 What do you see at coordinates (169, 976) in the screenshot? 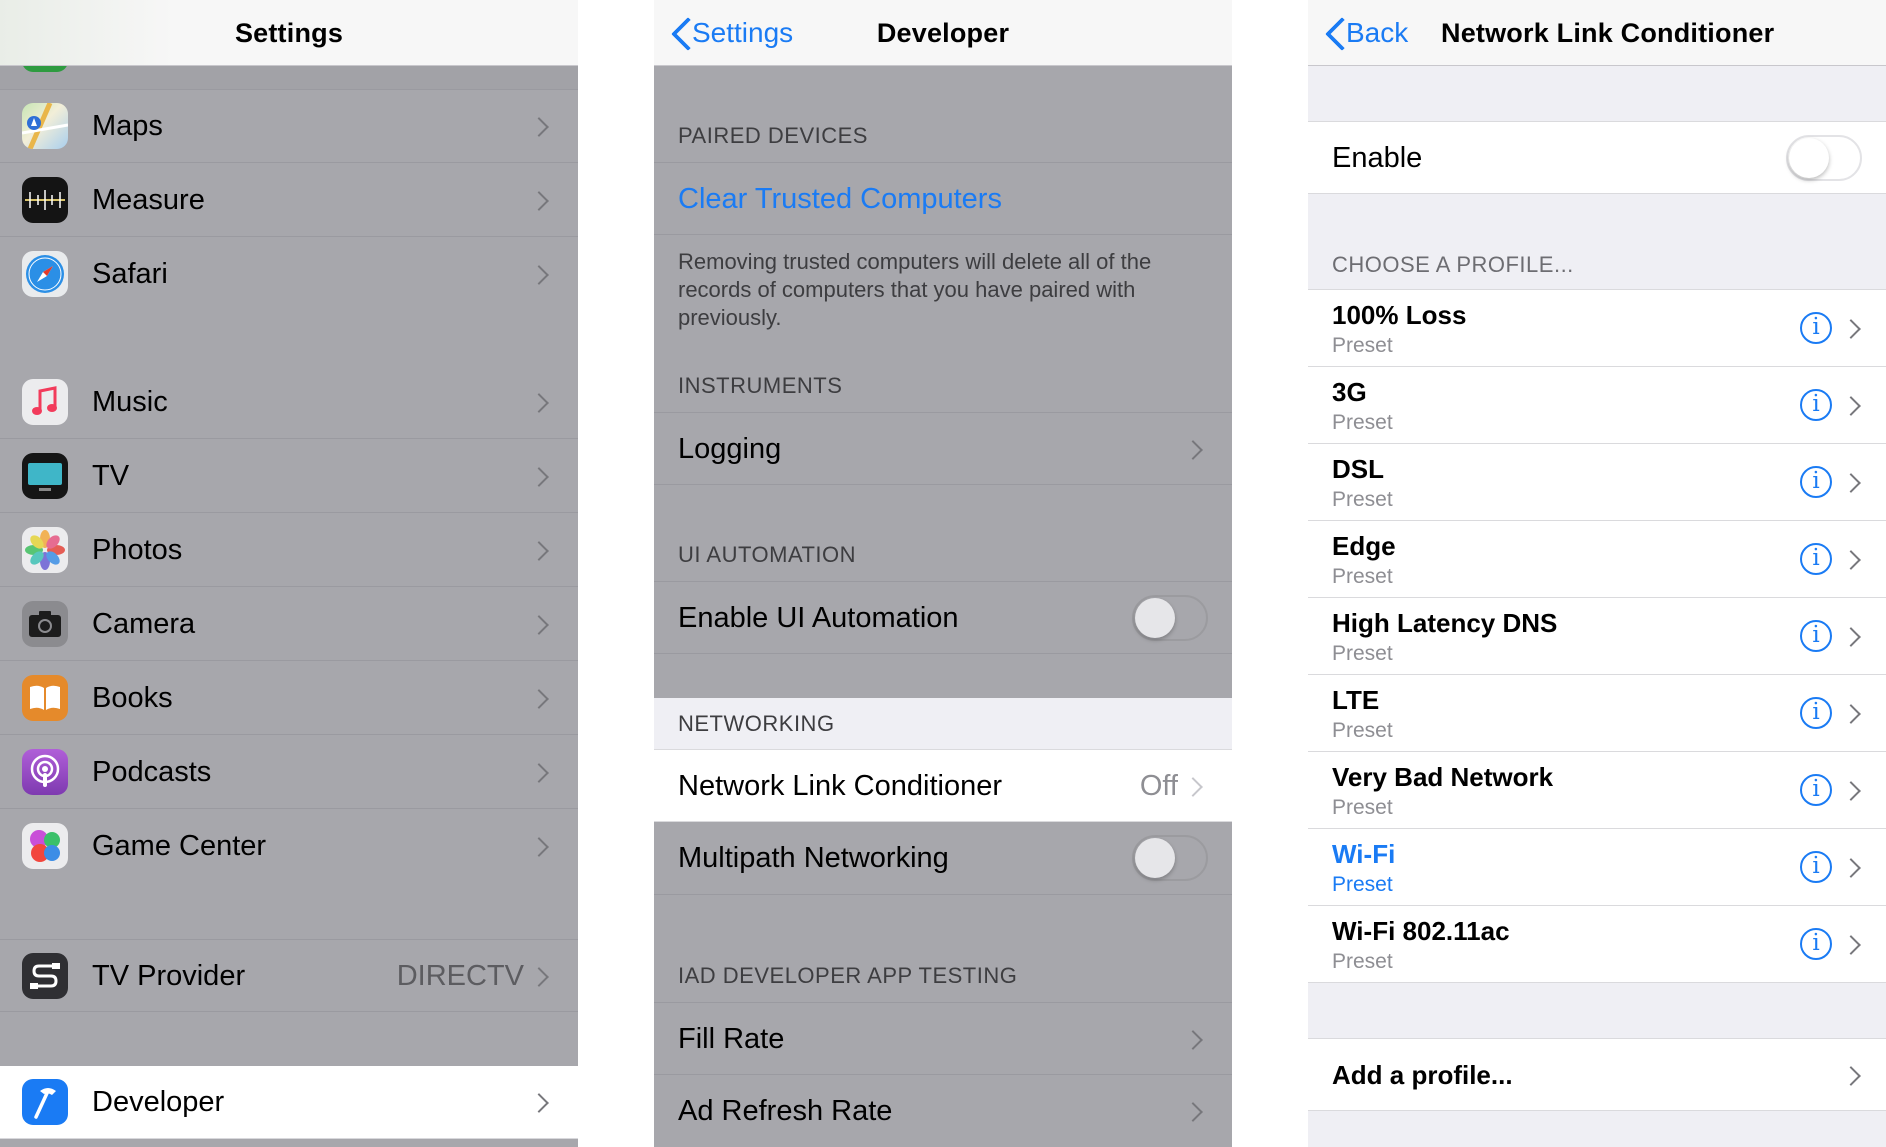
I see `tv-provider-label: TV Provider` at bounding box center [169, 976].